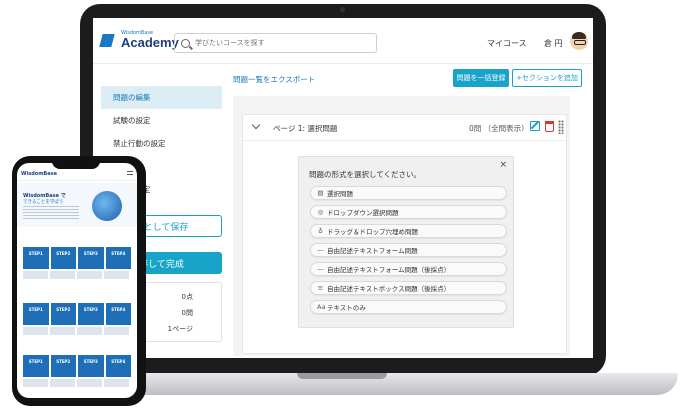  What do you see at coordinates (76, 164) in the screenshot?
I see `phone-notch` at bounding box center [76, 164].